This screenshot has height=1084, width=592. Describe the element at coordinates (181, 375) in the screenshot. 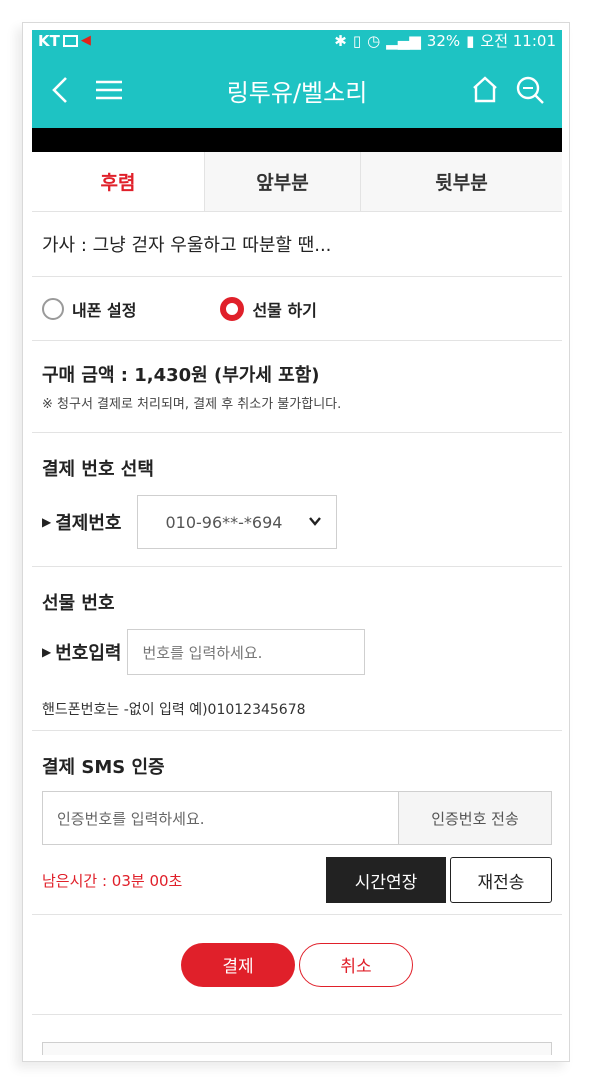

I see `purchase-amount: 구매 금액 : 1,430원 (부가세 포함)` at that location.